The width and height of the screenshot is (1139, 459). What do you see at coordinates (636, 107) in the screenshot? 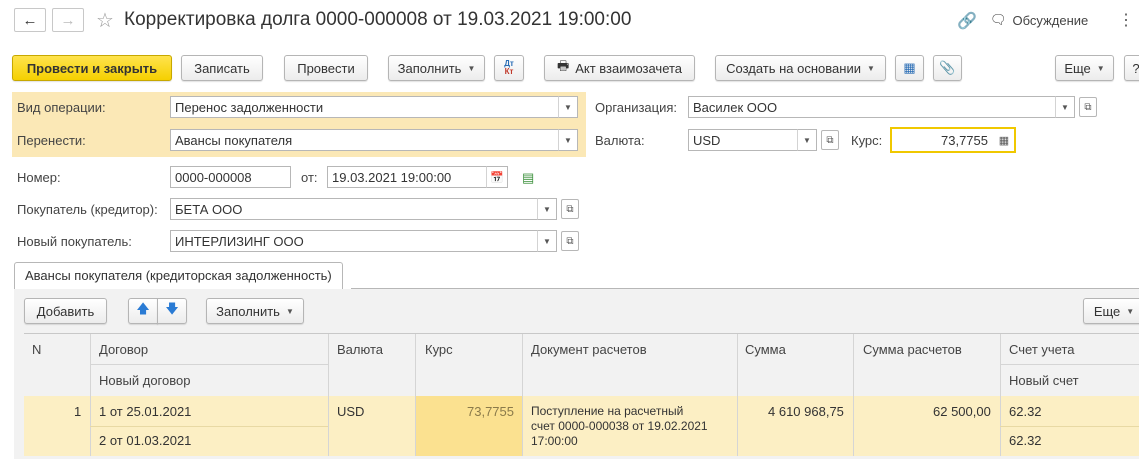
I see `org-label: Организация:` at bounding box center [636, 107].